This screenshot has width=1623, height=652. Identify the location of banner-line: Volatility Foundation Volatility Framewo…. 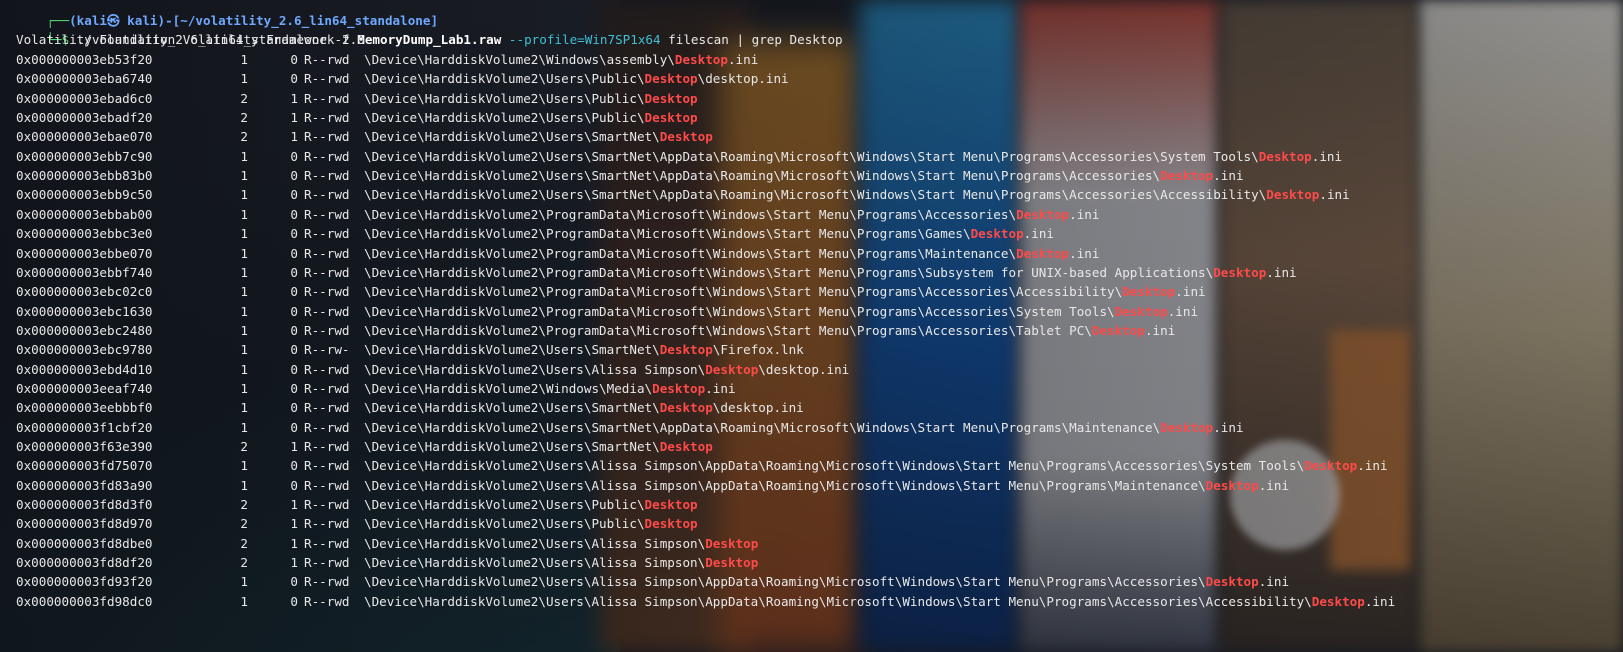
(190, 39).